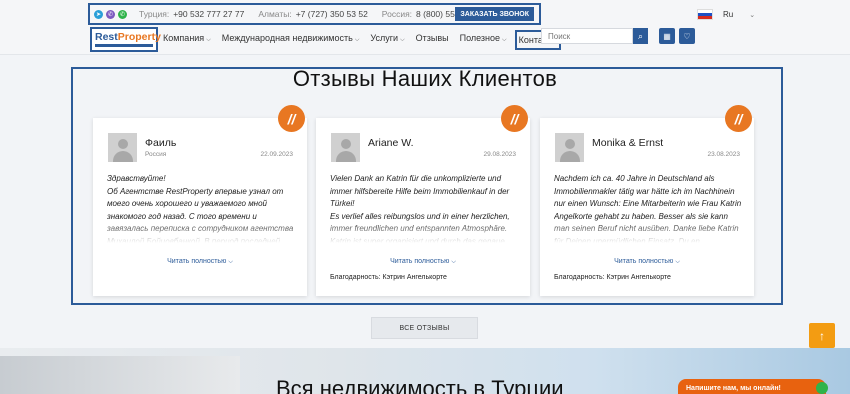 The width and height of the screenshot is (850, 394). I want to click on phone-almaty: Алматы: +7 (727) 350 53 52, so click(312, 14).